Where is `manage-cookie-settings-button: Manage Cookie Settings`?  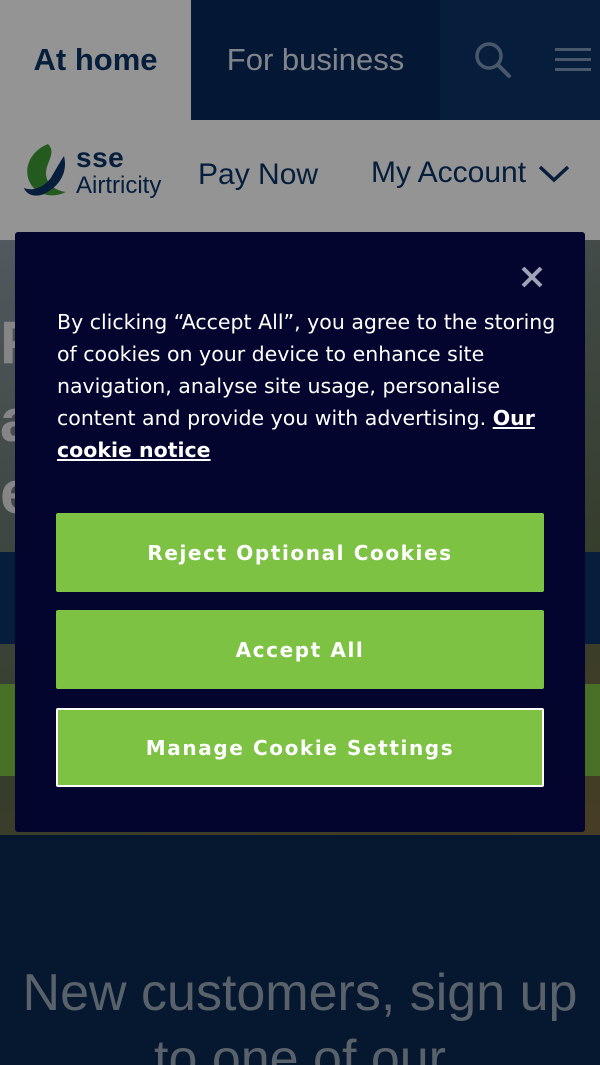 manage-cookie-settings-button: Manage Cookie Settings is located at coordinates (300, 747).